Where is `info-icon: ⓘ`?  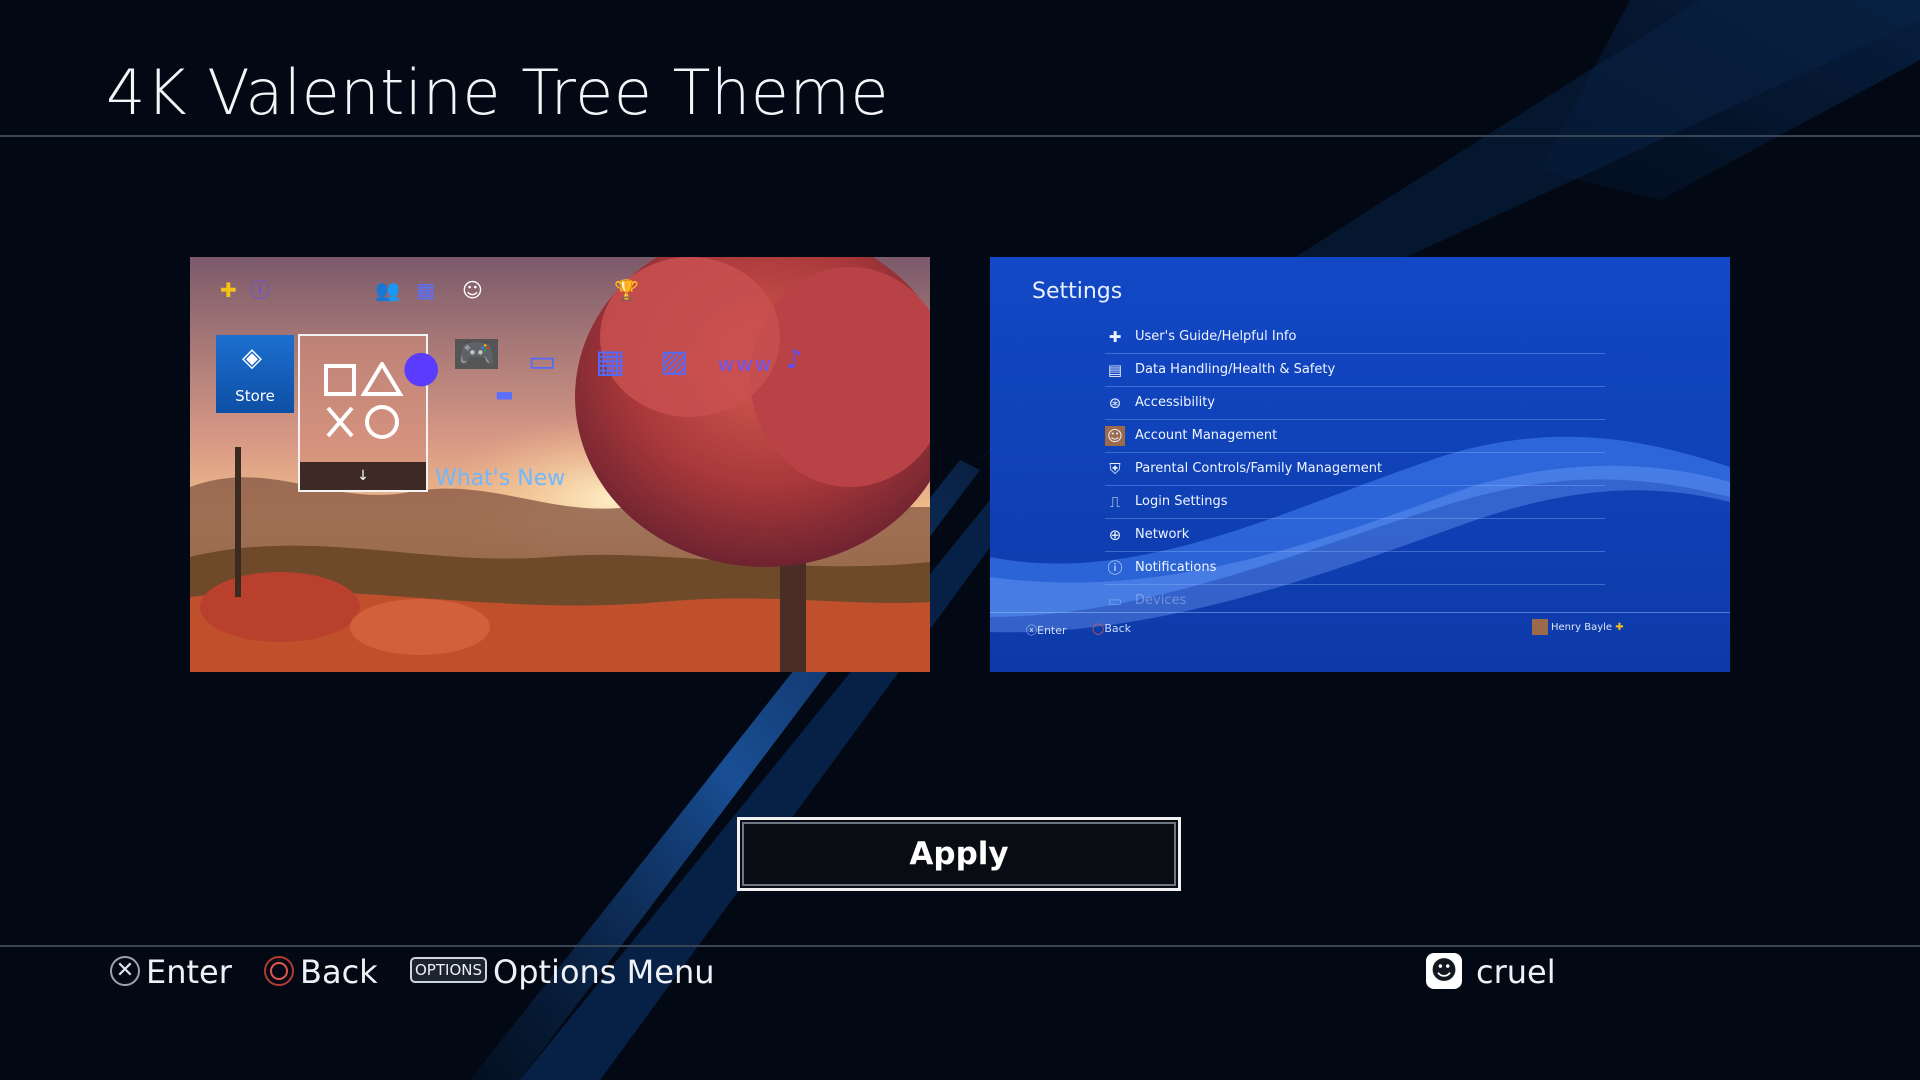 info-icon: ⓘ is located at coordinates (1115, 568).